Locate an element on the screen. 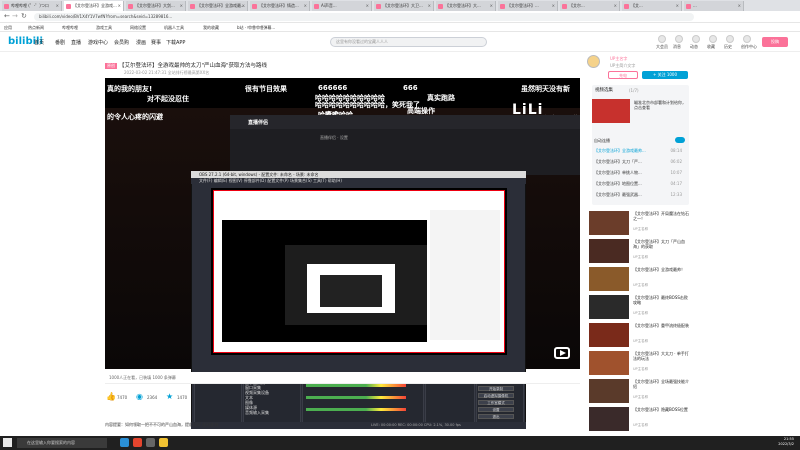 The height and width of the screenshot is (450, 800). recommend-card: 【艾尔登法环】全场最强技能介绍 UP主名称 is located at coordinates (639, 392).